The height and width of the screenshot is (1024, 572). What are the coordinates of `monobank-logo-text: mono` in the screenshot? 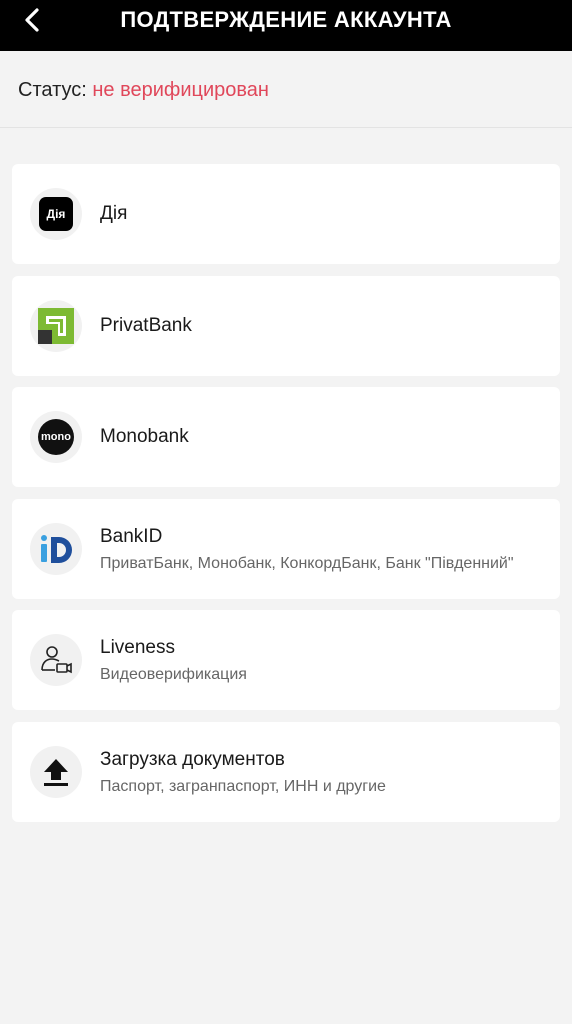 It's located at (56, 437).